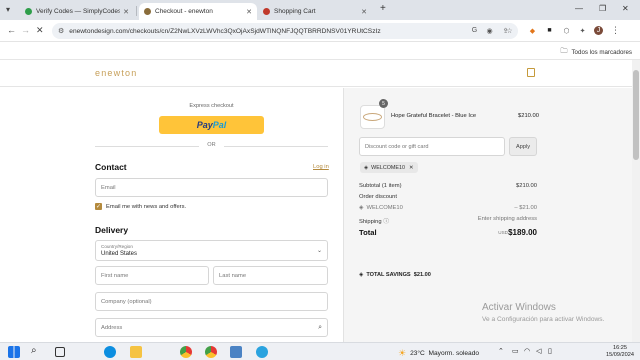 This screenshot has height=360, width=640. Describe the element at coordinates (579, 8) in the screenshot. I see `minimize-icon: —` at that location.